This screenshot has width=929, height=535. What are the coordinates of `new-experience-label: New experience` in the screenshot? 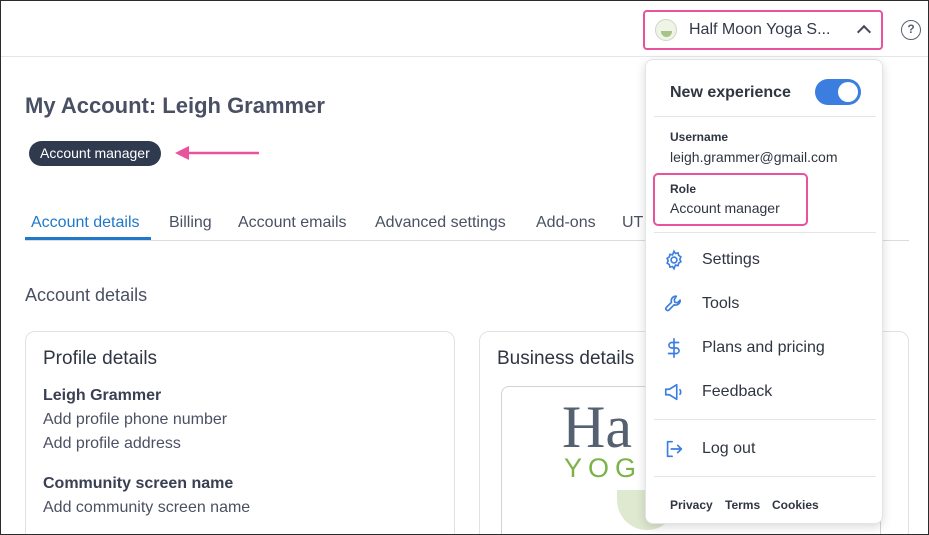 It's located at (730, 92).